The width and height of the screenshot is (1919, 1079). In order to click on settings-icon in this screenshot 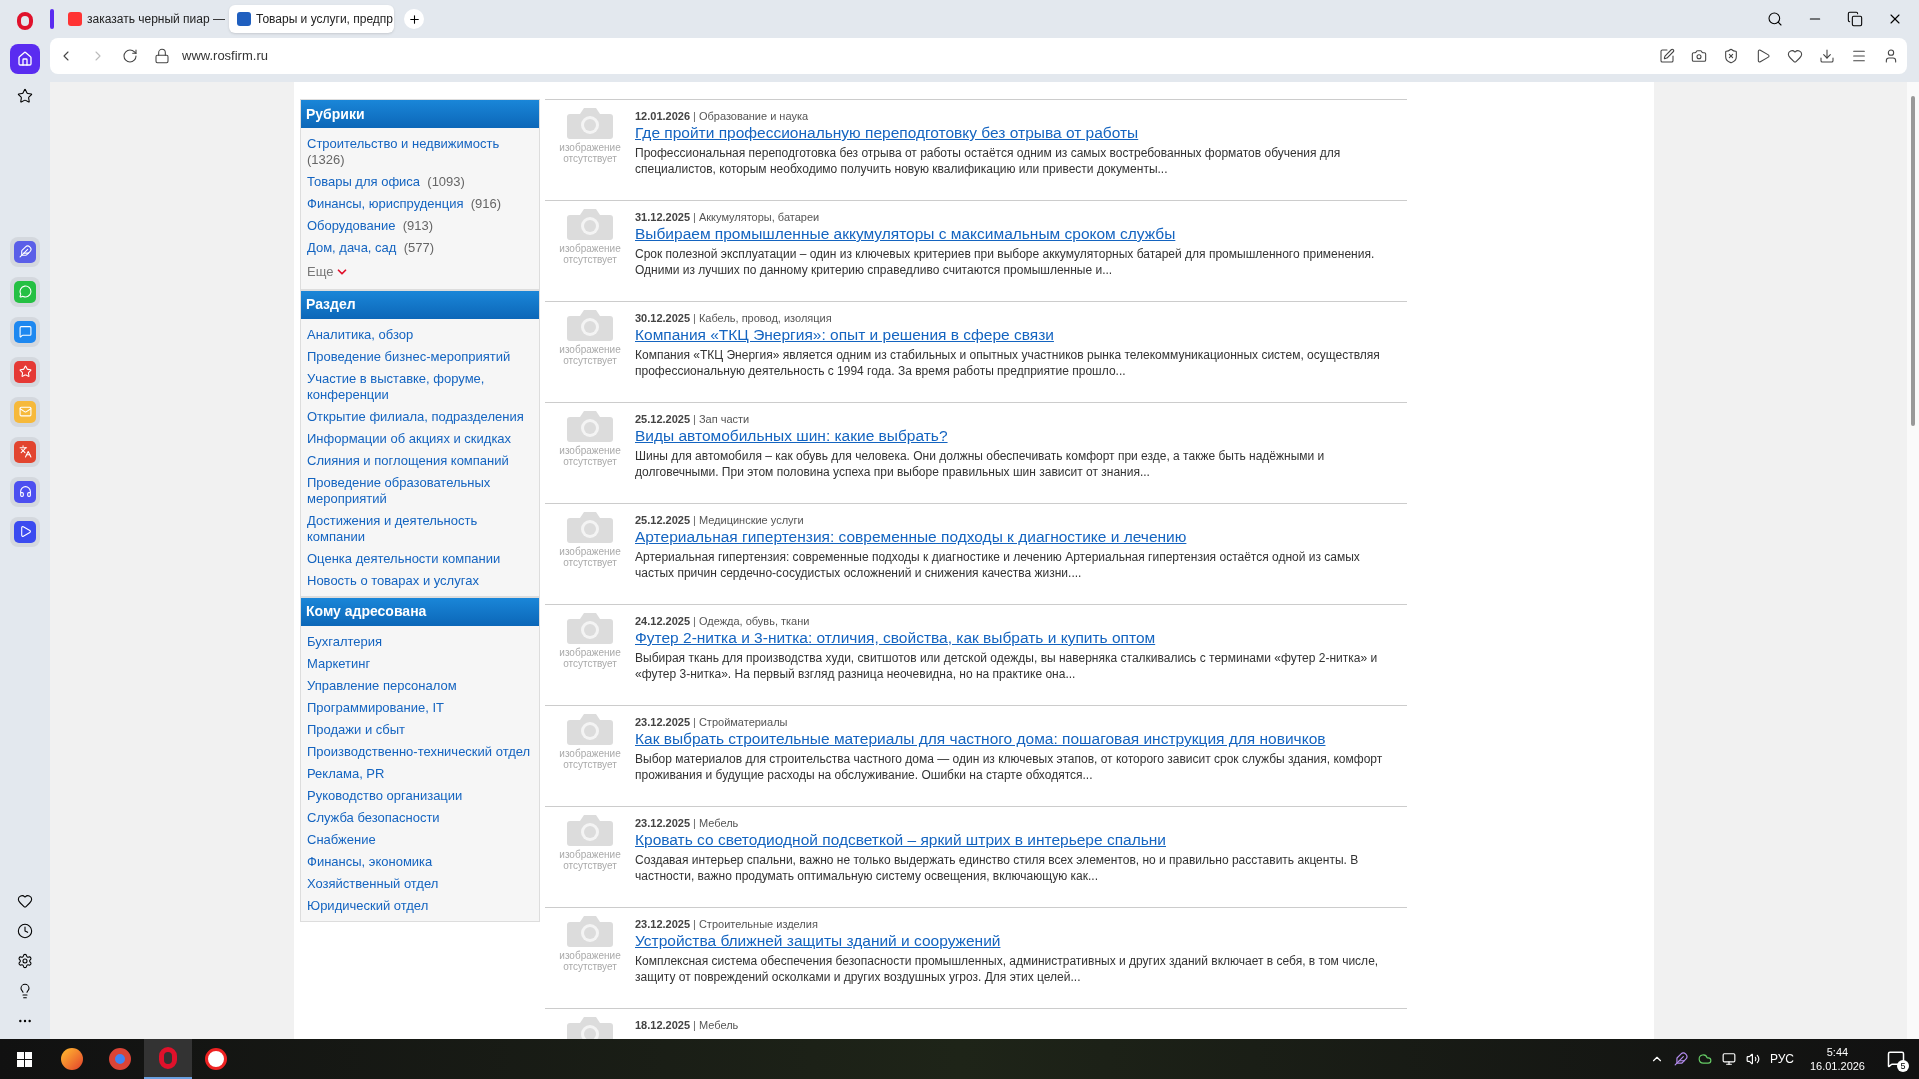, I will do `click(25, 961)`.